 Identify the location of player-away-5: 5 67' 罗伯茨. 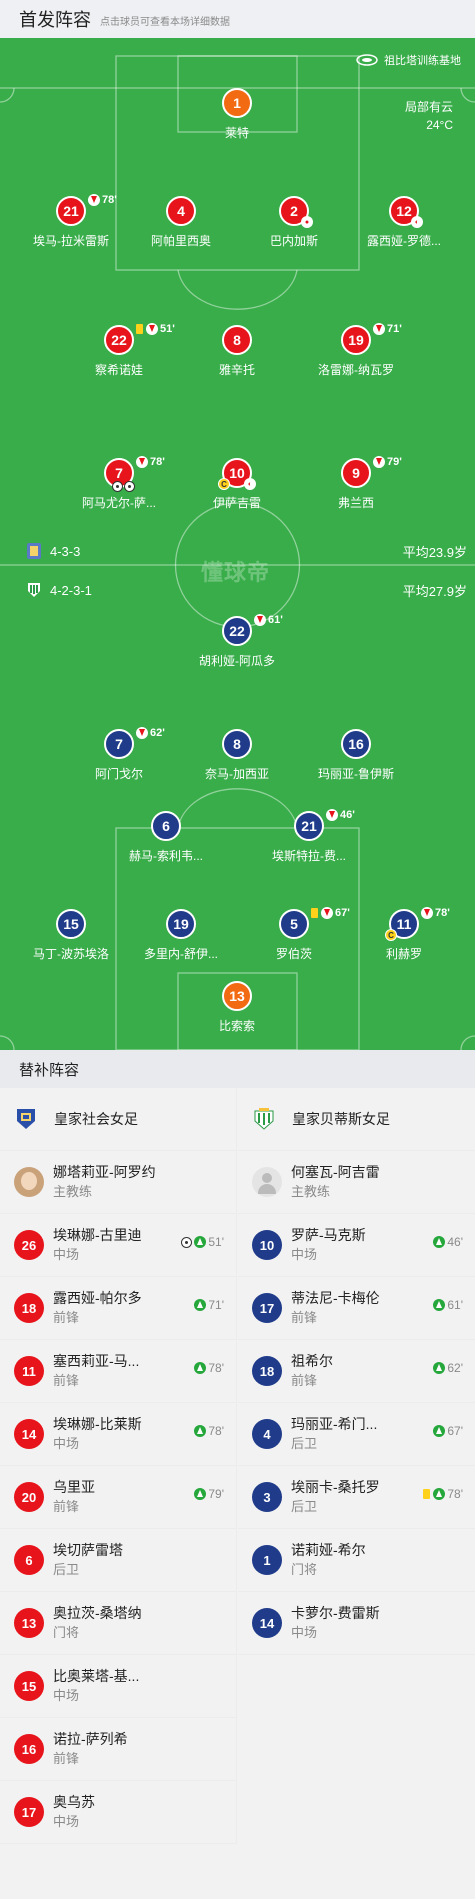
(297, 934).